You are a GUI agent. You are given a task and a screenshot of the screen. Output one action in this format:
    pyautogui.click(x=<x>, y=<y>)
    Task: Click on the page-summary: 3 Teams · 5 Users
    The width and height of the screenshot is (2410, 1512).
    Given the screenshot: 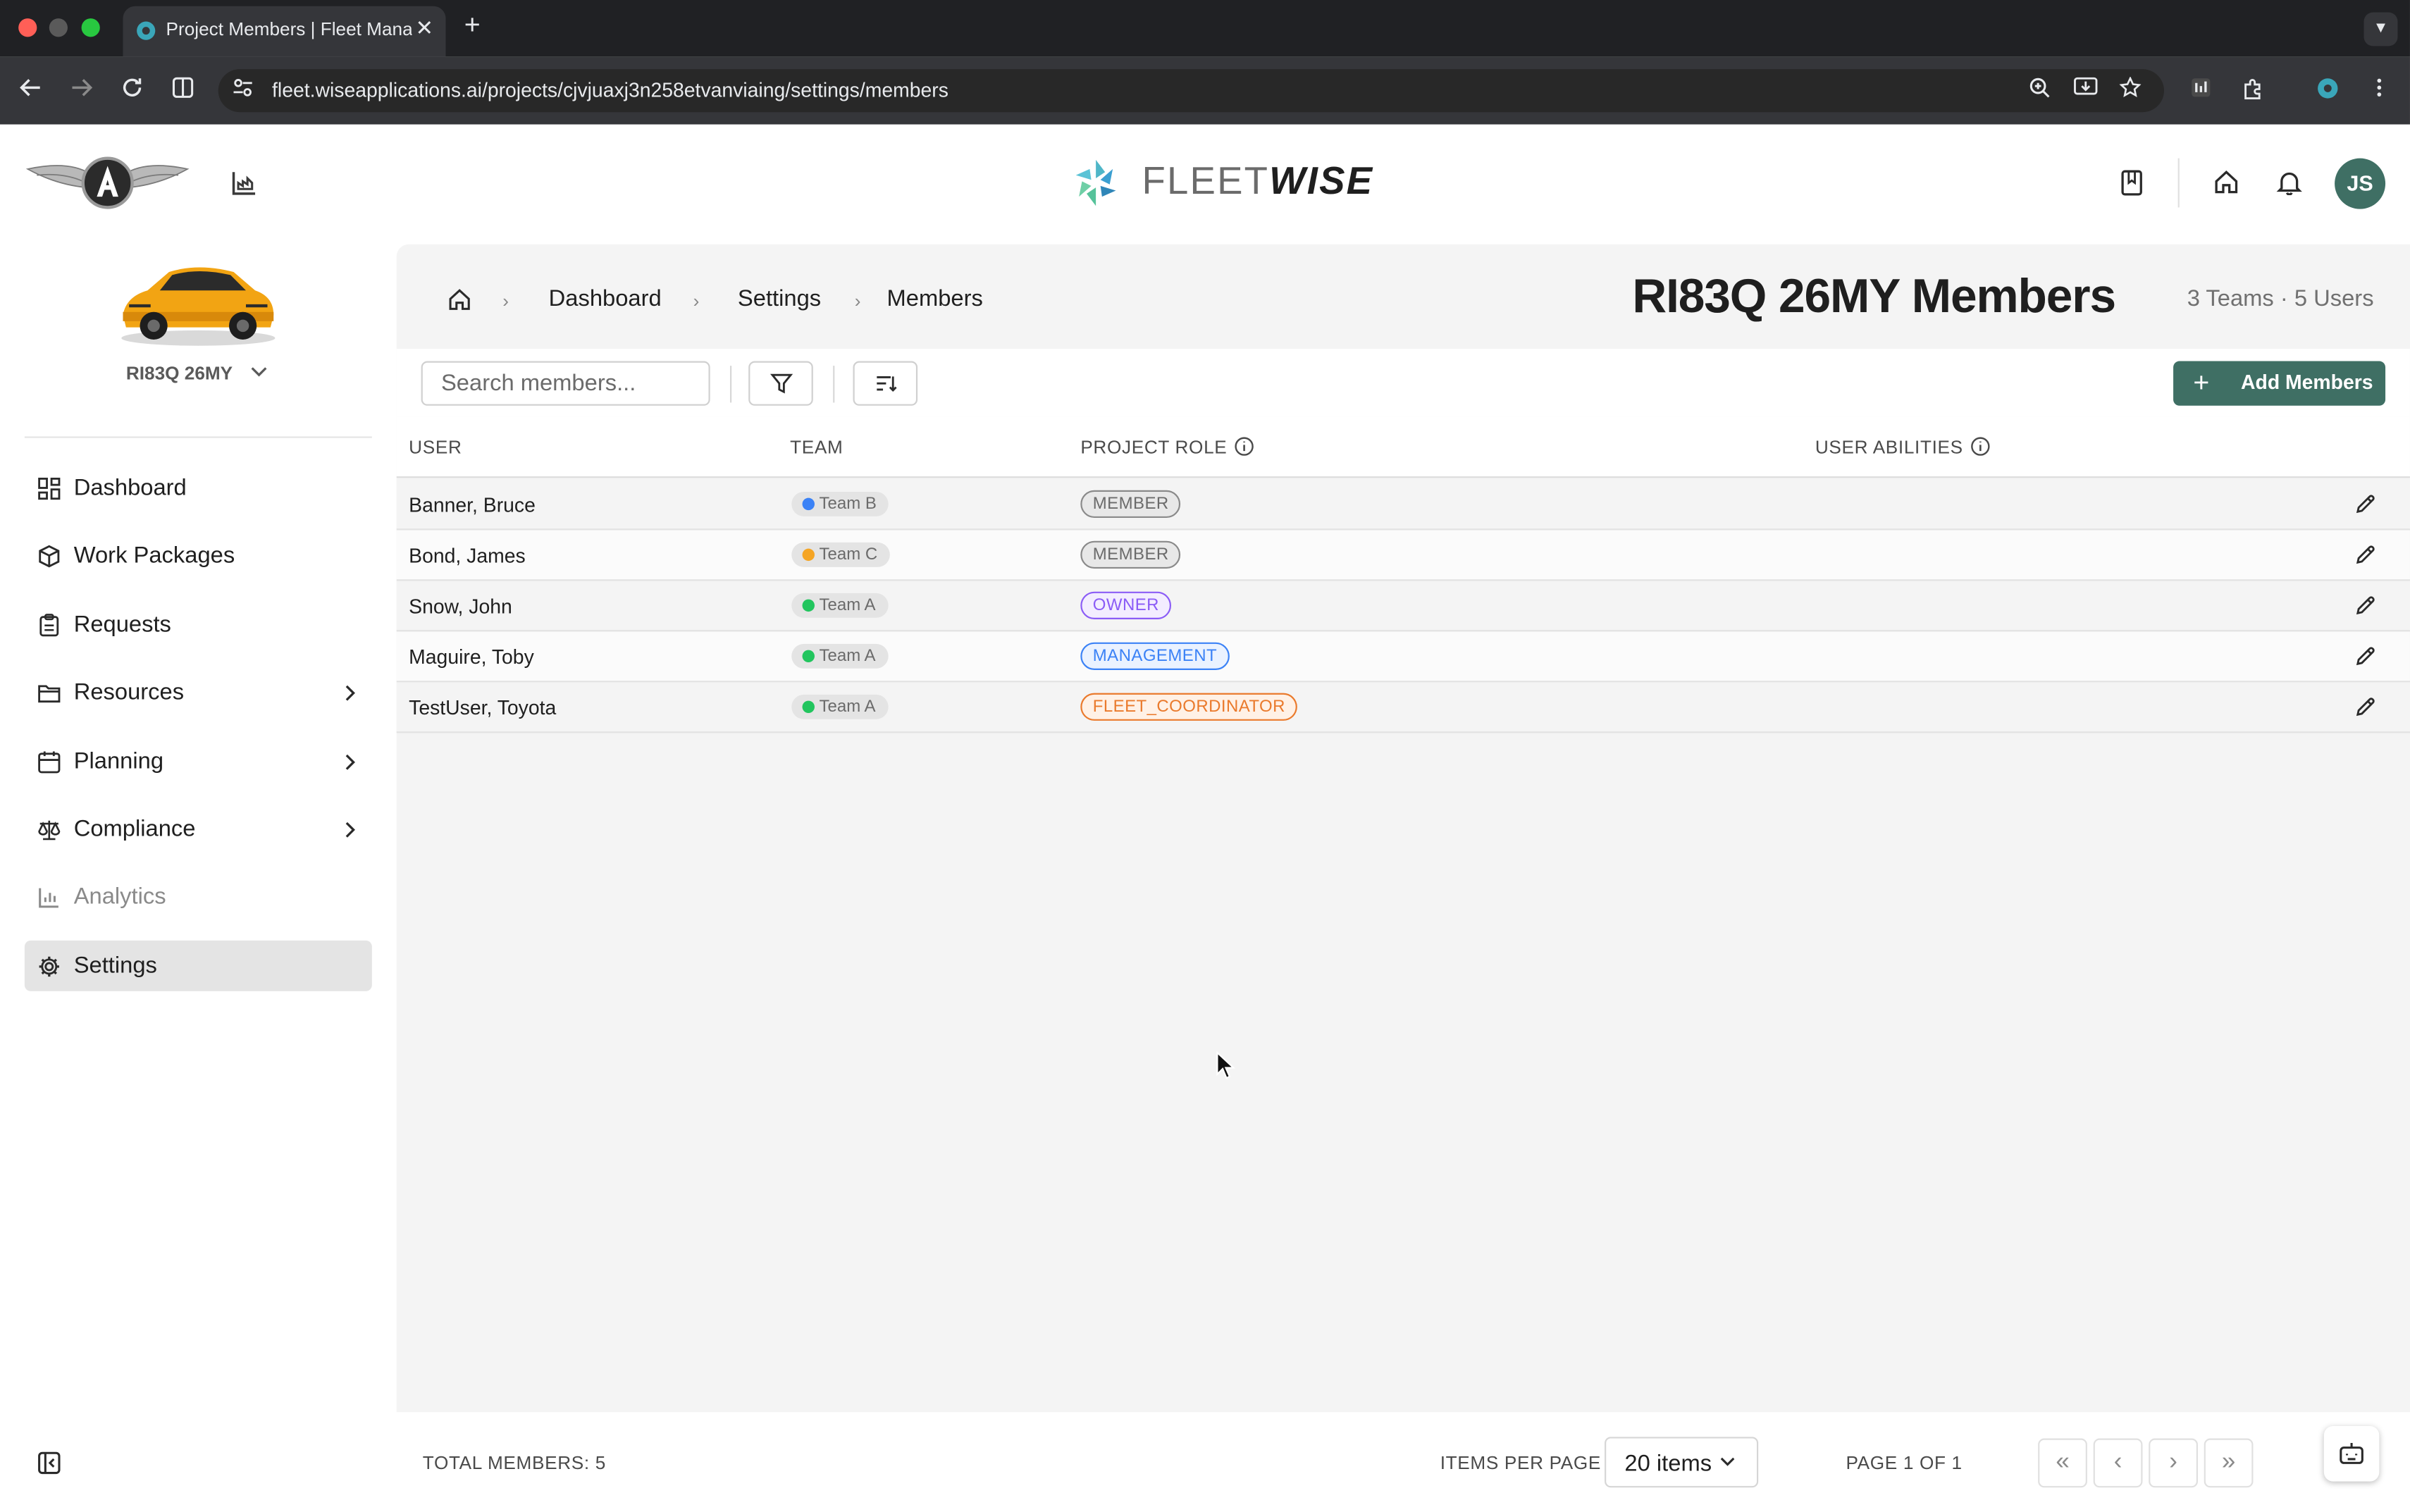 What is the action you would take?
    pyautogui.click(x=2281, y=298)
    